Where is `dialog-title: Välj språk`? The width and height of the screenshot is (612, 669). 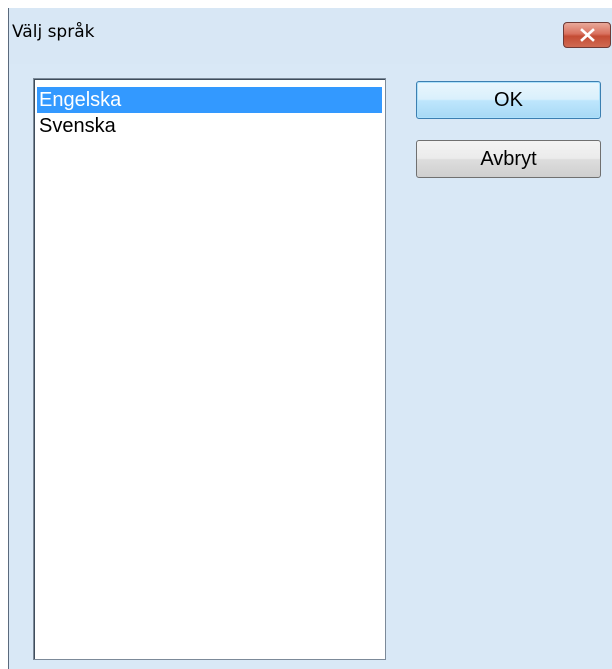
dialog-title: Välj språk is located at coordinates (53, 32).